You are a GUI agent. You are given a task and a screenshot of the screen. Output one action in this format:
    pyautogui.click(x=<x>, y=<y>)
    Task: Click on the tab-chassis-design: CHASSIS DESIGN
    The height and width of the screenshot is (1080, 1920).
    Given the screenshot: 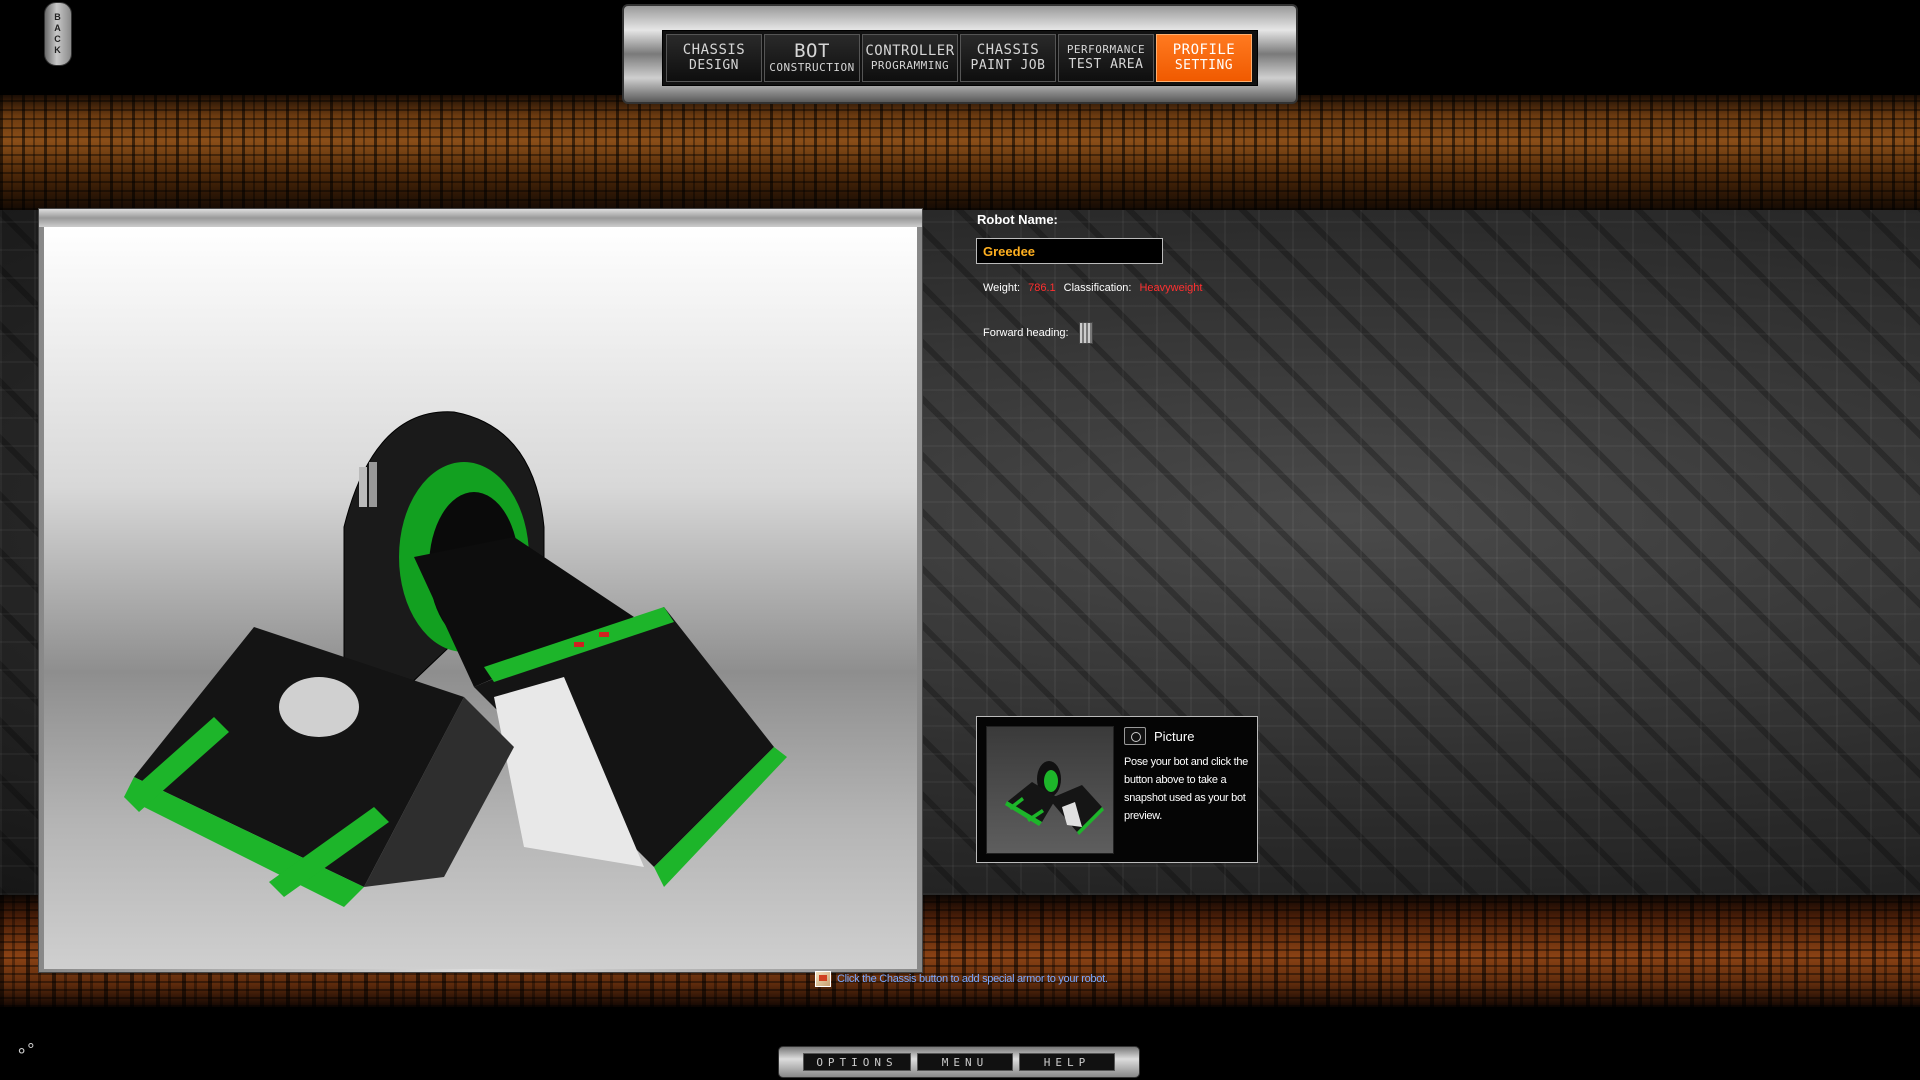 What is the action you would take?
    pyautogui.click(x=714, y=58)
    